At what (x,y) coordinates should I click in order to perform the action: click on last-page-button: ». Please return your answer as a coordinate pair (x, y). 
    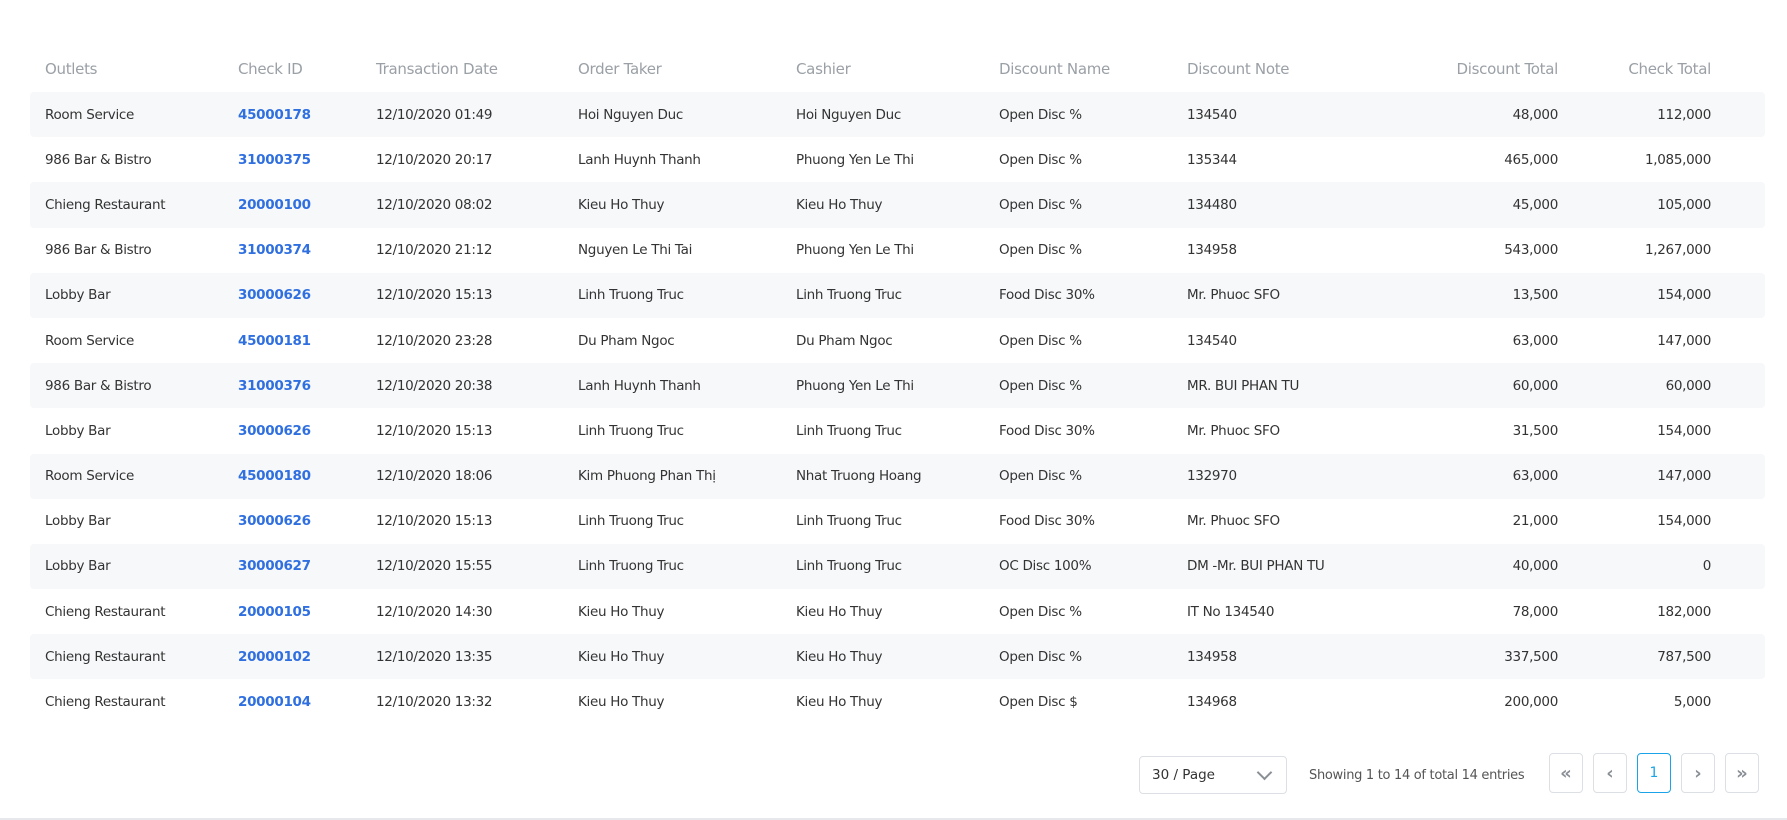
    Looking at the image, I should click on (1742, 773).